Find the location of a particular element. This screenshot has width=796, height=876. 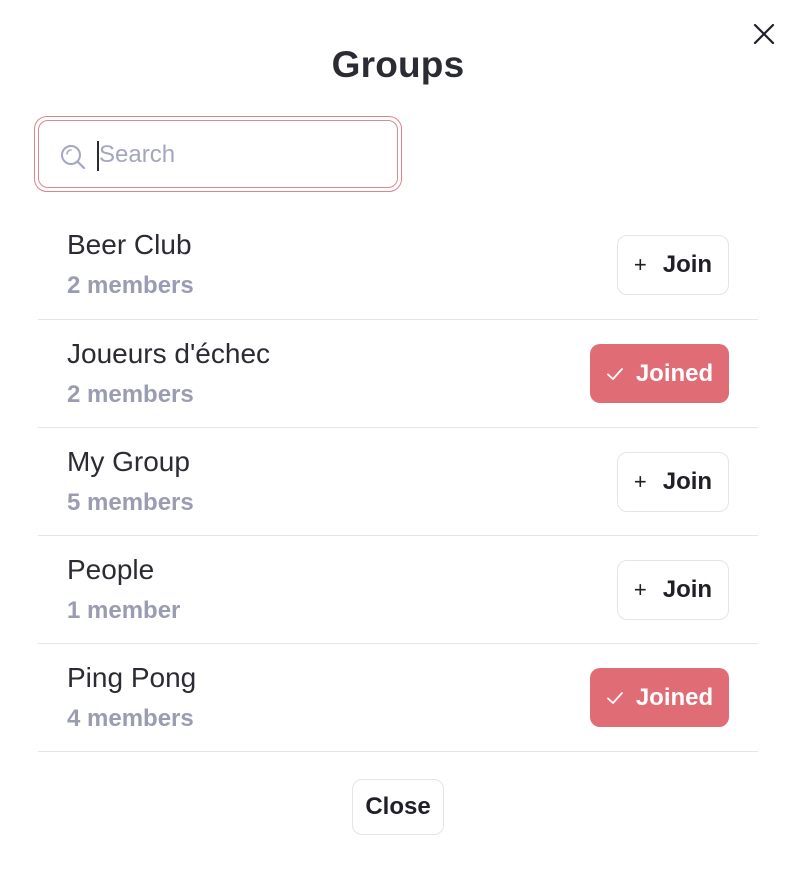

search-box is located at coordinates (218, 154).